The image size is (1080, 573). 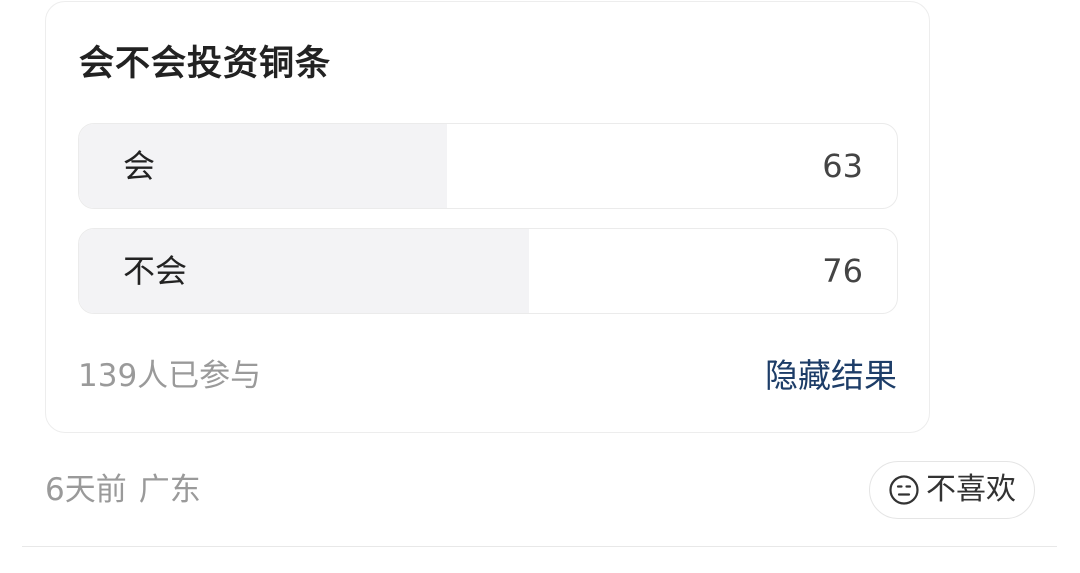 What do you see at coordinates (139, 166) in the screenshot?
I see `poll-option-label: 会` at bounding box center [139, 166].